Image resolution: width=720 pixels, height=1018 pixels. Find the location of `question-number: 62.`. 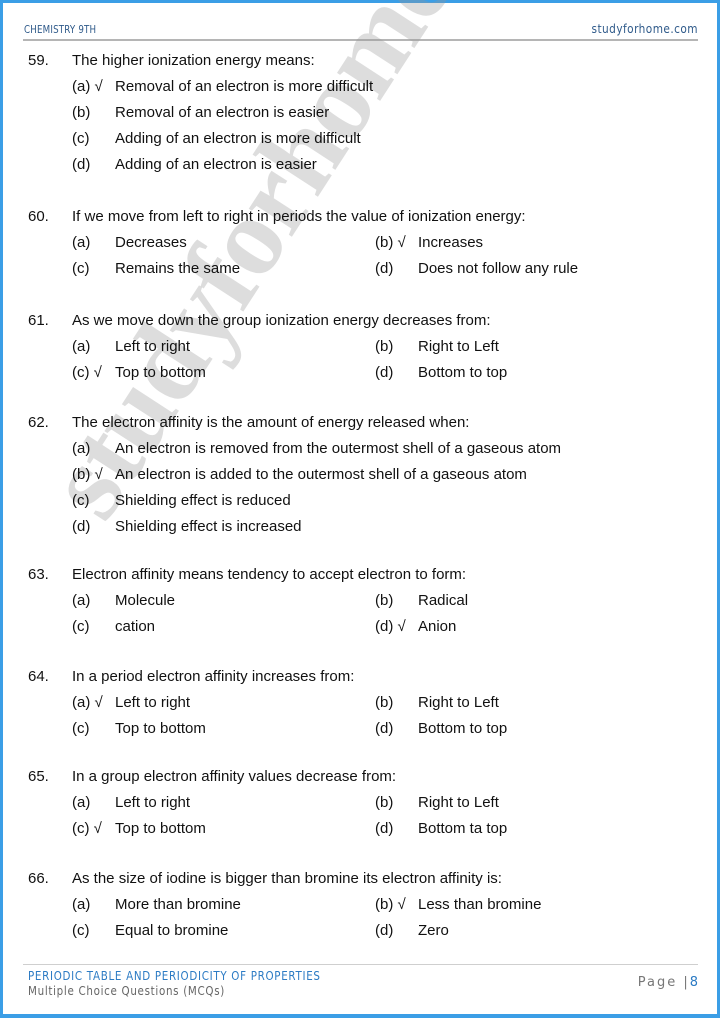

question-number: 62. is located at coordinates (38, 422).